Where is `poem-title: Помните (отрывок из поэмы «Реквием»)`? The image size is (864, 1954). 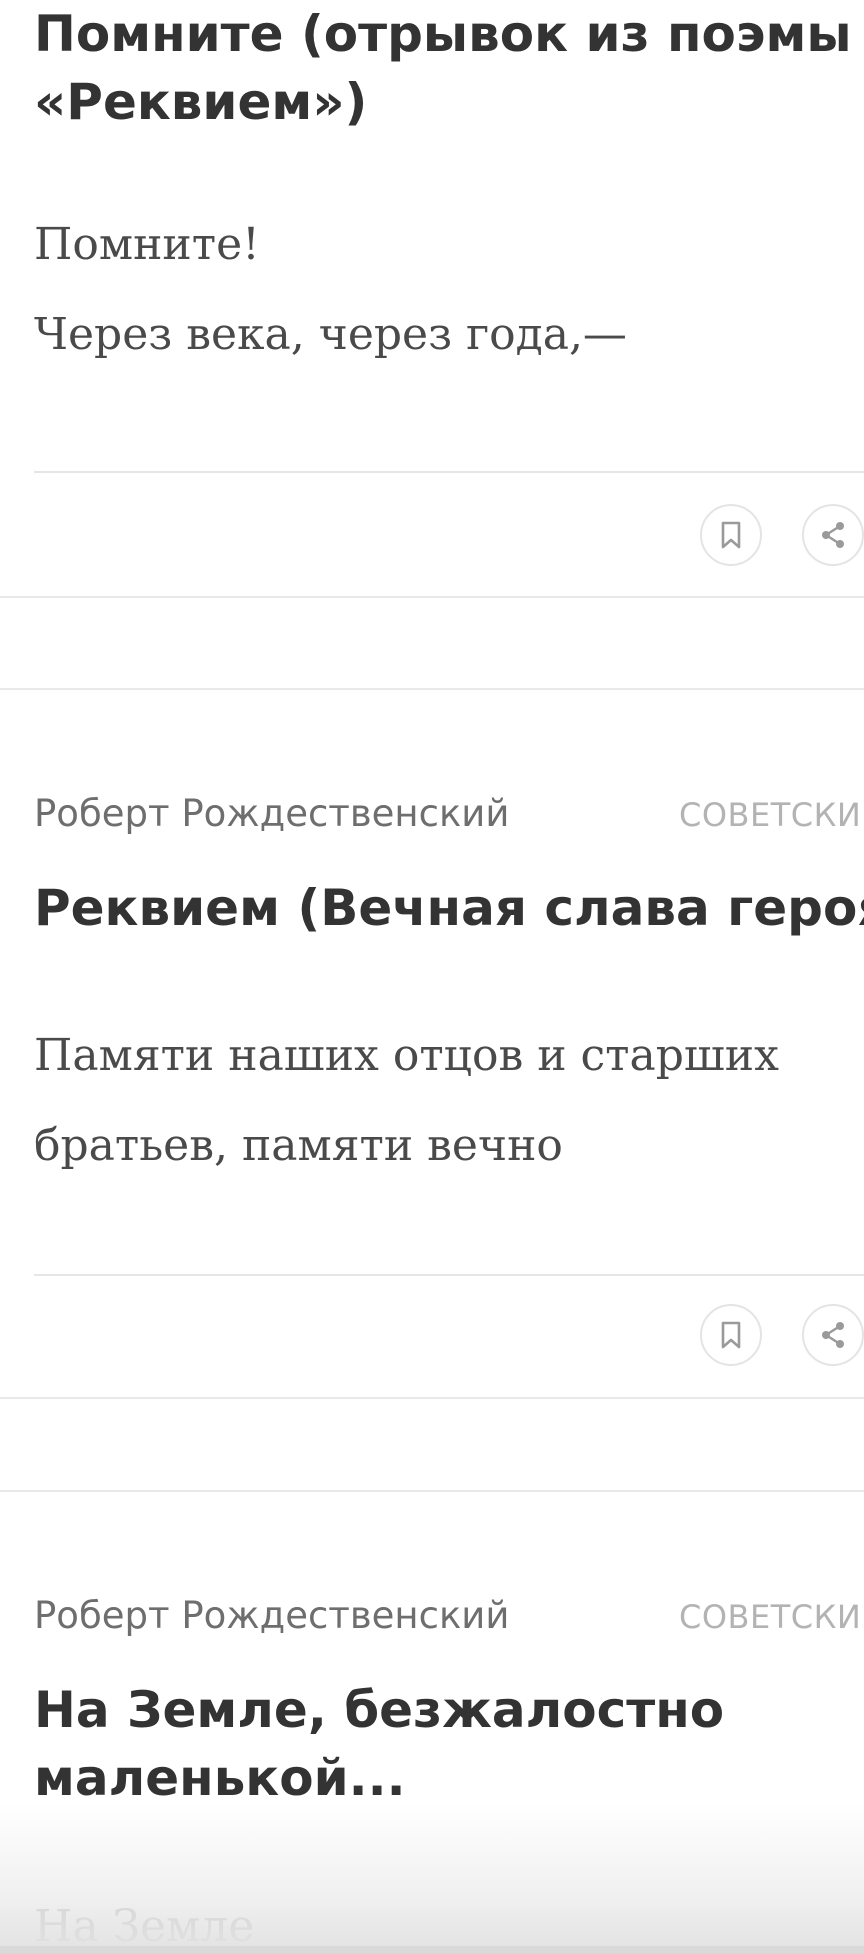 poem-title: Помните (отрывок из поэмы «Реквием») is located at coordinates (449, 68).